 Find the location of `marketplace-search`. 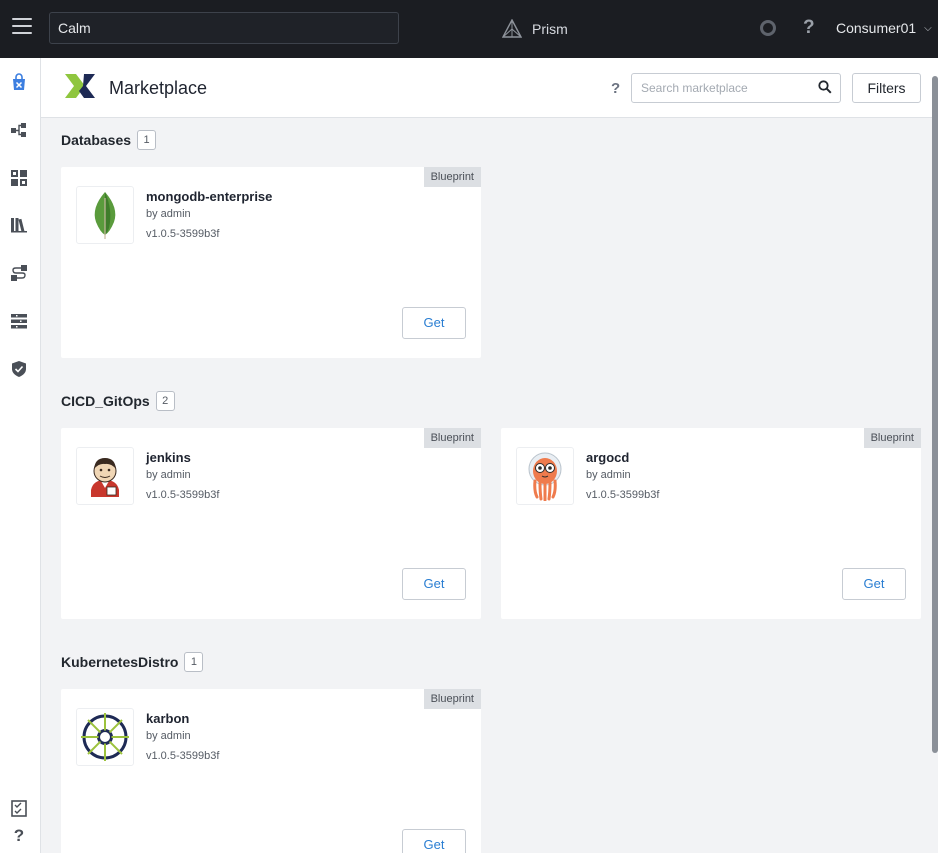

marketplace-search is located at coordinates (736, 88).